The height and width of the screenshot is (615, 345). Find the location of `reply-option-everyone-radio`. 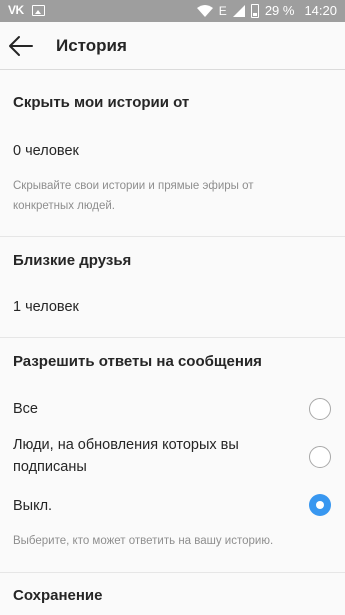

reply-option-everyone-radio is located at coordinates (320, 409).